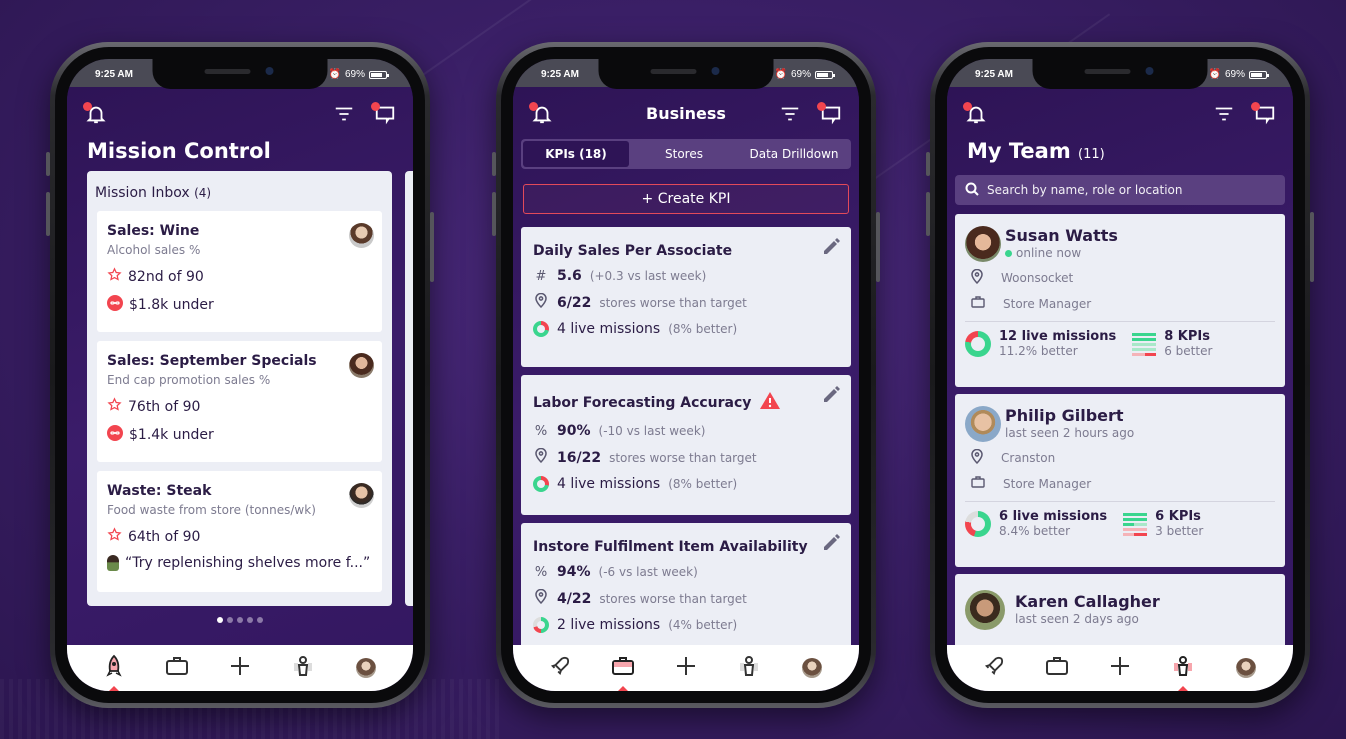 The height and width of the screenshot is (739, 1346). Describe the element at coordinates (211, 510) in the screenshot. I see `mission-subtitle: Food waste from store (tonnes/wk)` at that location.